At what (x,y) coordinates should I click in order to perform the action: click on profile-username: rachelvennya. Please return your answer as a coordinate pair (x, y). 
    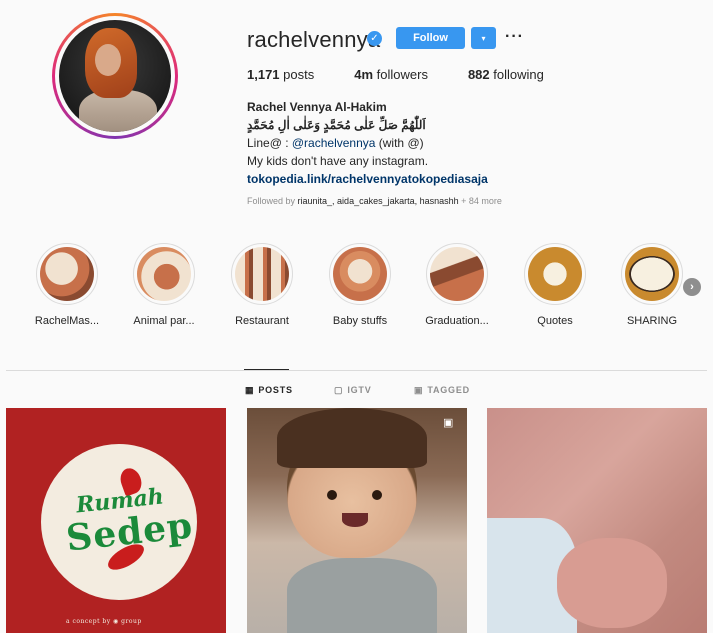
    Looking at the image, I should click on (314, 39).